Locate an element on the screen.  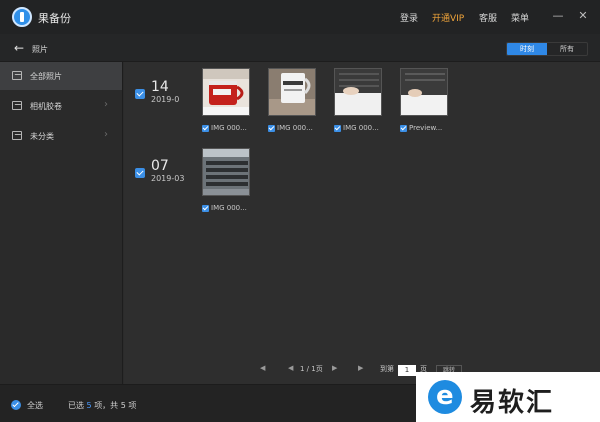
close-button: ✕ is located at coordinates (583, 16).